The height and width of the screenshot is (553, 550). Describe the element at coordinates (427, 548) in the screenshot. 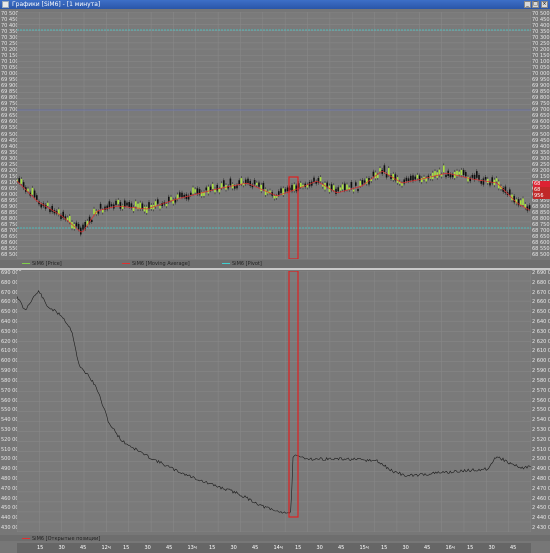

I see `time-tick-label: 45` at that location.